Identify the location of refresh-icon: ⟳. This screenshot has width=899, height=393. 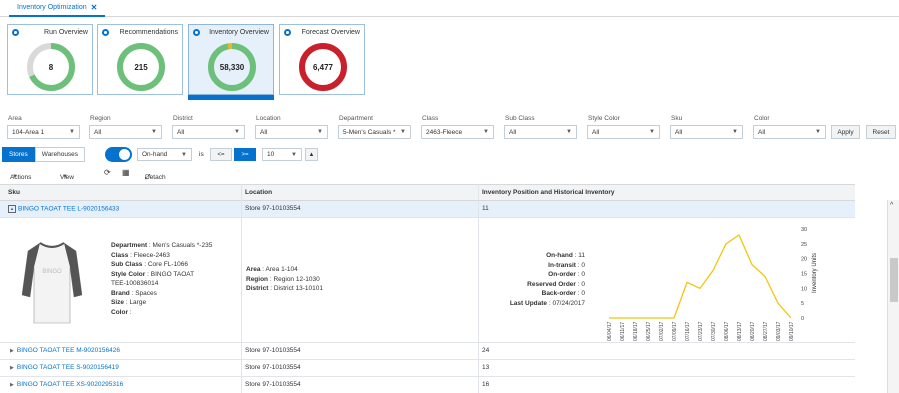
(107, 172).